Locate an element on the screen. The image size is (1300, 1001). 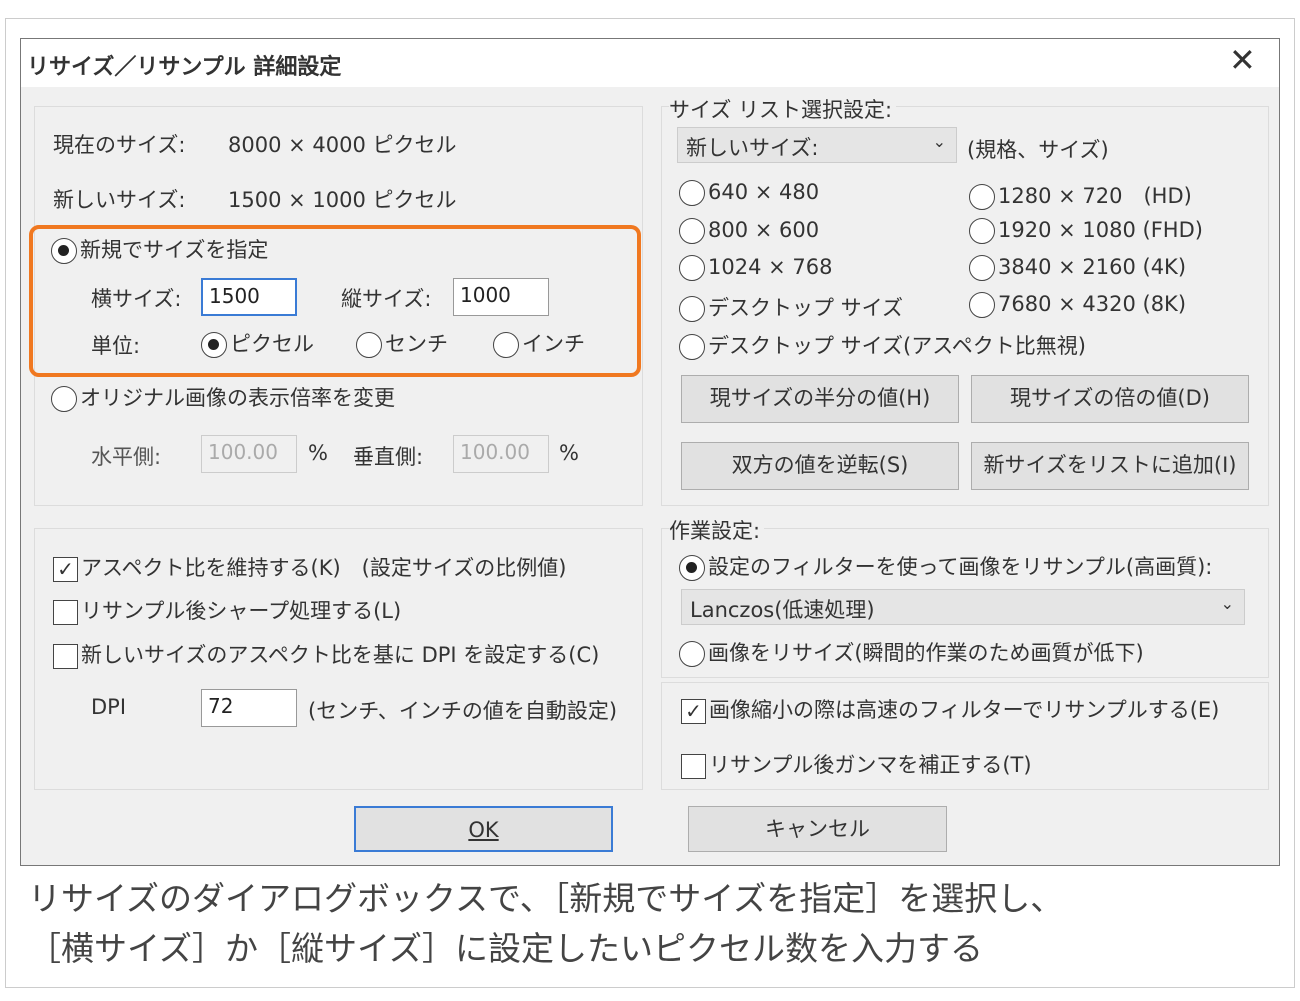
filter-resample-label: 設定のフィルターを使って画像をリサンプル(高画質): is located at coordinates (960, 567).